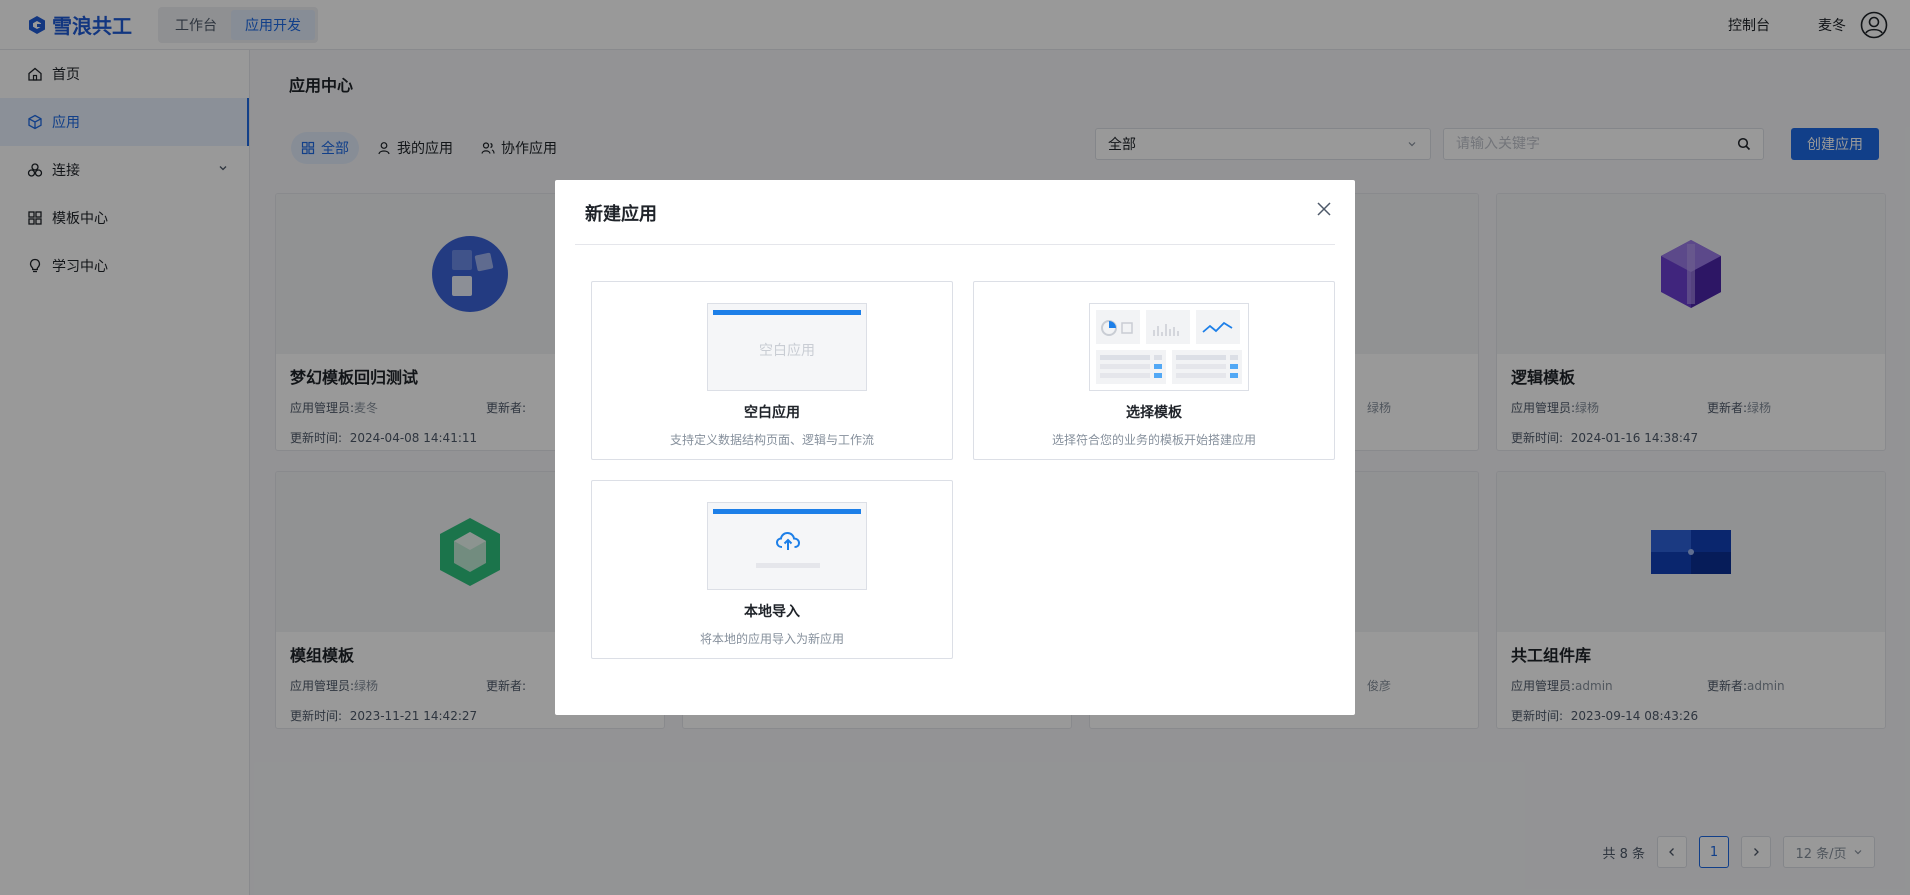 This screenshot has width=1910, height=895. I want to click on blank-app-preview: 空白应用, so click(787, 347).